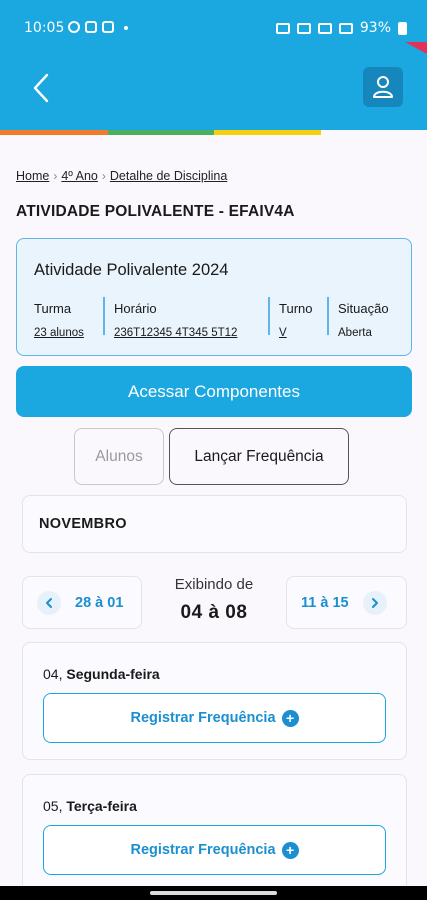  What do you see at coordinates (155, 211) in the screenshot?
I see `page-title: ATIVIDADE POLIVALENTE - EFAIV4A` at bounding box center [155, 211].